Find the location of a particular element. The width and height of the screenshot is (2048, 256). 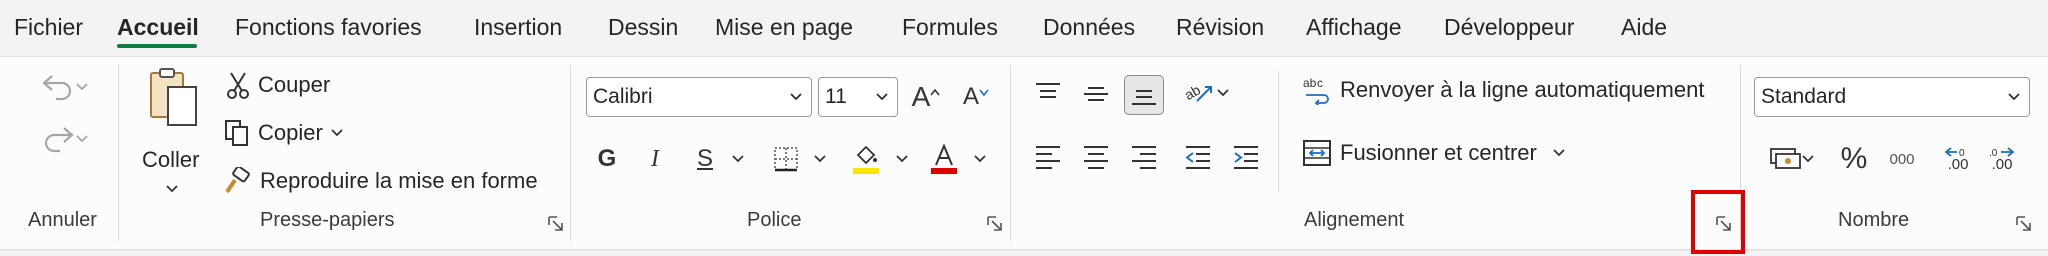

group-label-presse-papiers: Presse-papiers is located at coordinates (327, 220).